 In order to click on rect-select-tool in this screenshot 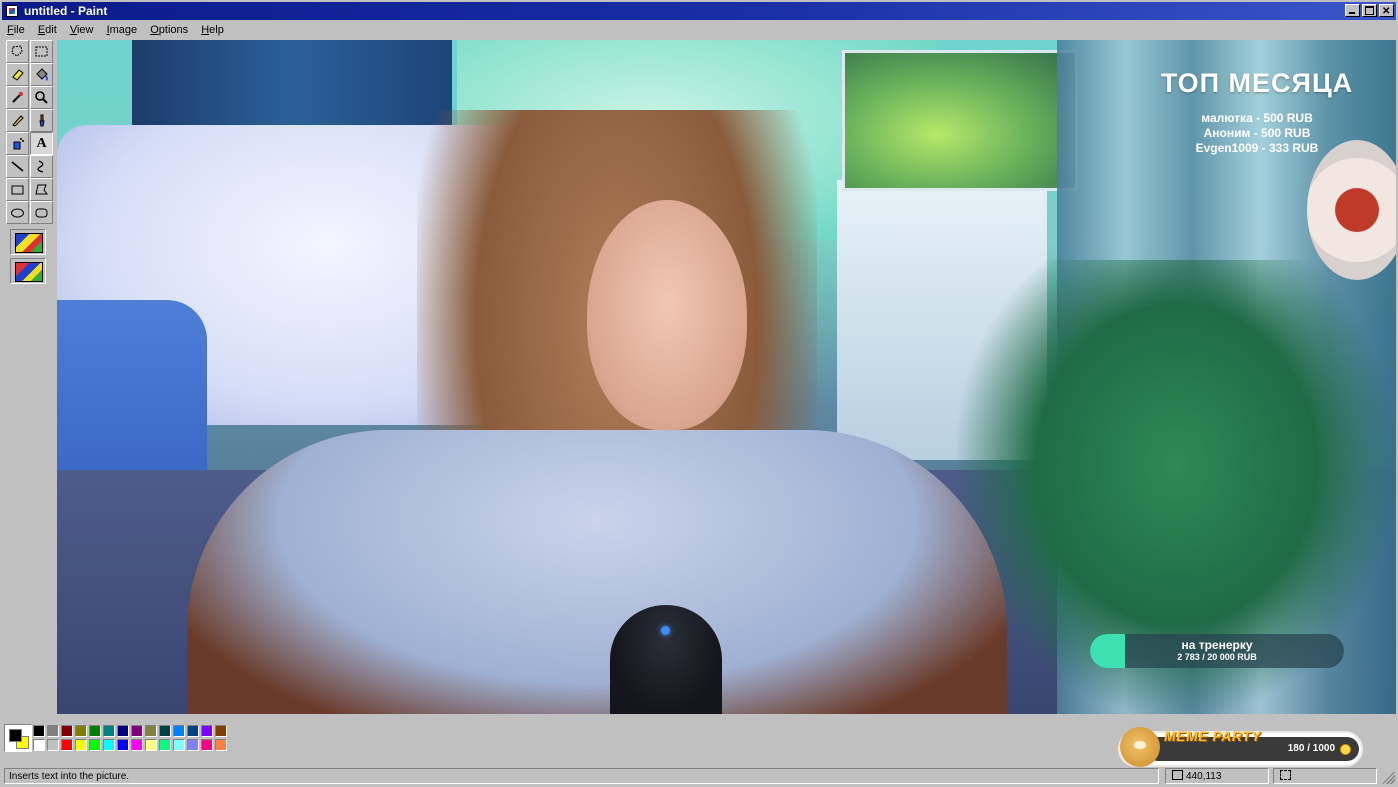, I will do `click(41, 51)`.